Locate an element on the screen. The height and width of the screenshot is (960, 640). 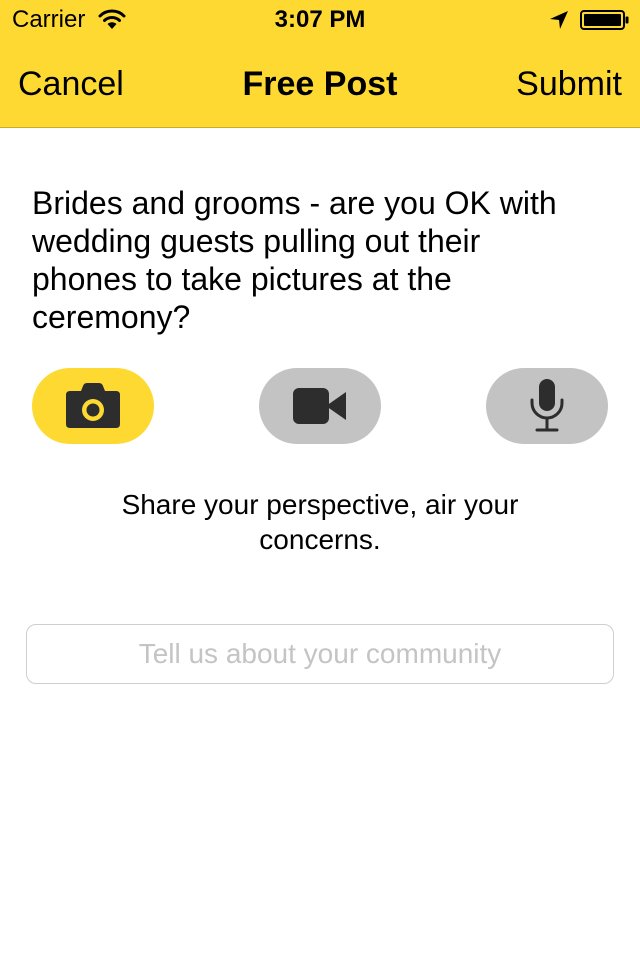
status-bar: Carrier 3:07 PM is located at coordinates (320, 20).